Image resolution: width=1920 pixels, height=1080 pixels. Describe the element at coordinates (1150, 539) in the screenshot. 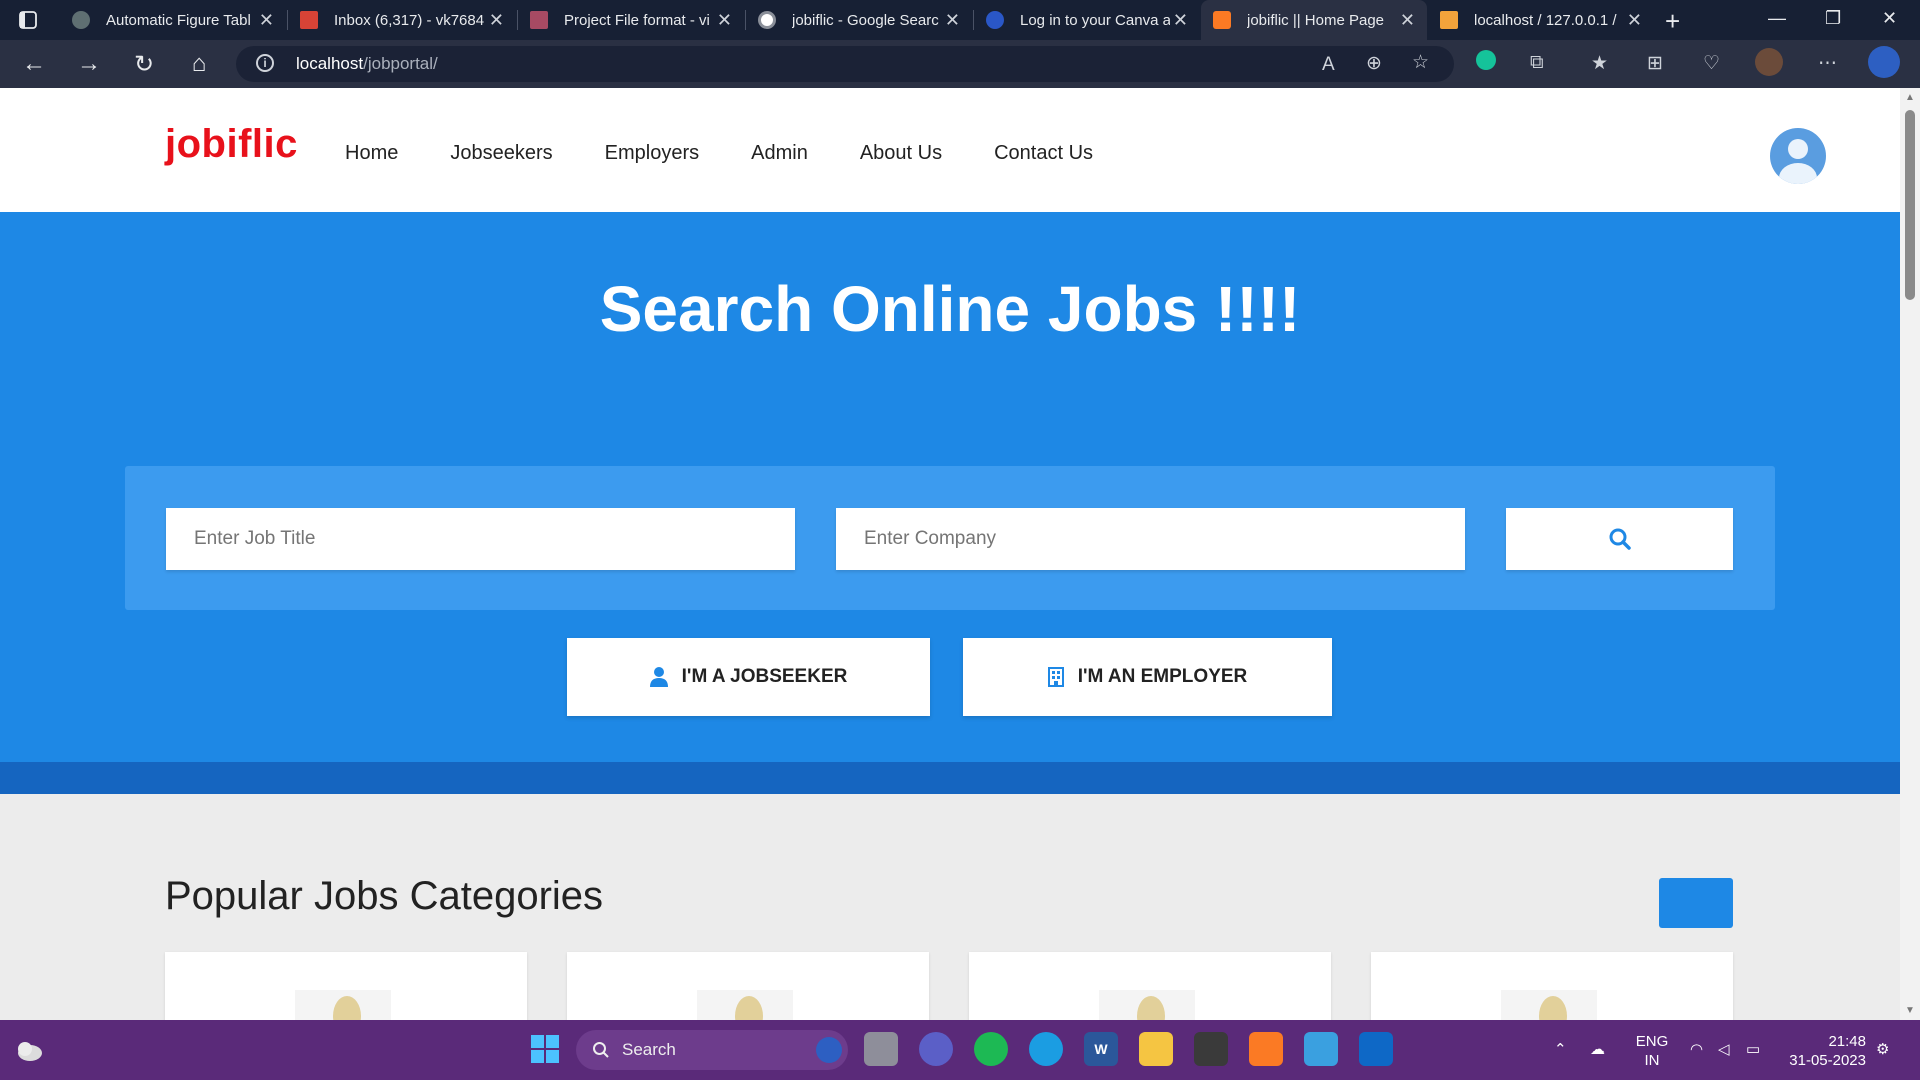

I see `company-input` at that location.